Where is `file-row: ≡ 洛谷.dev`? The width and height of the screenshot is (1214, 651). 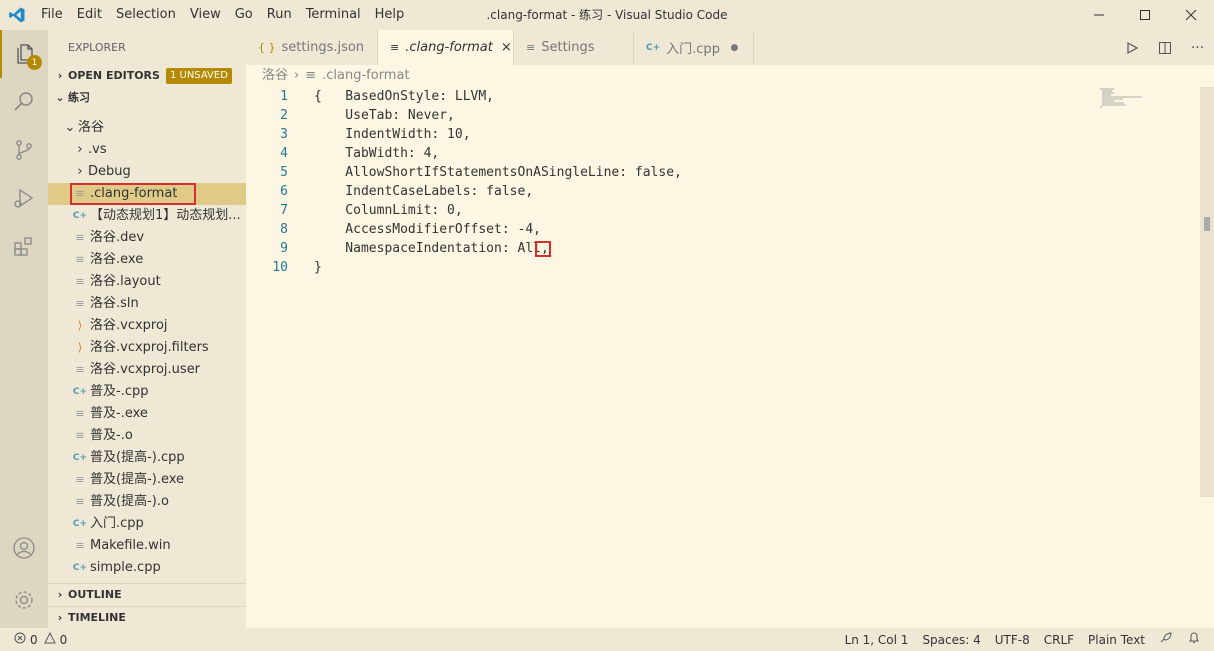
file-row: ≡ 洛谷.dev is located at coordinates (147, 238).